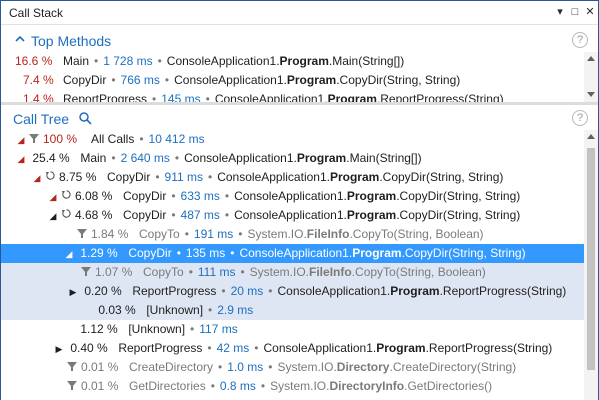  What do you see at coordinates (233, 348) in the screenshot?
I see `time-value: 42 ms` at bounding box center [233, 348].